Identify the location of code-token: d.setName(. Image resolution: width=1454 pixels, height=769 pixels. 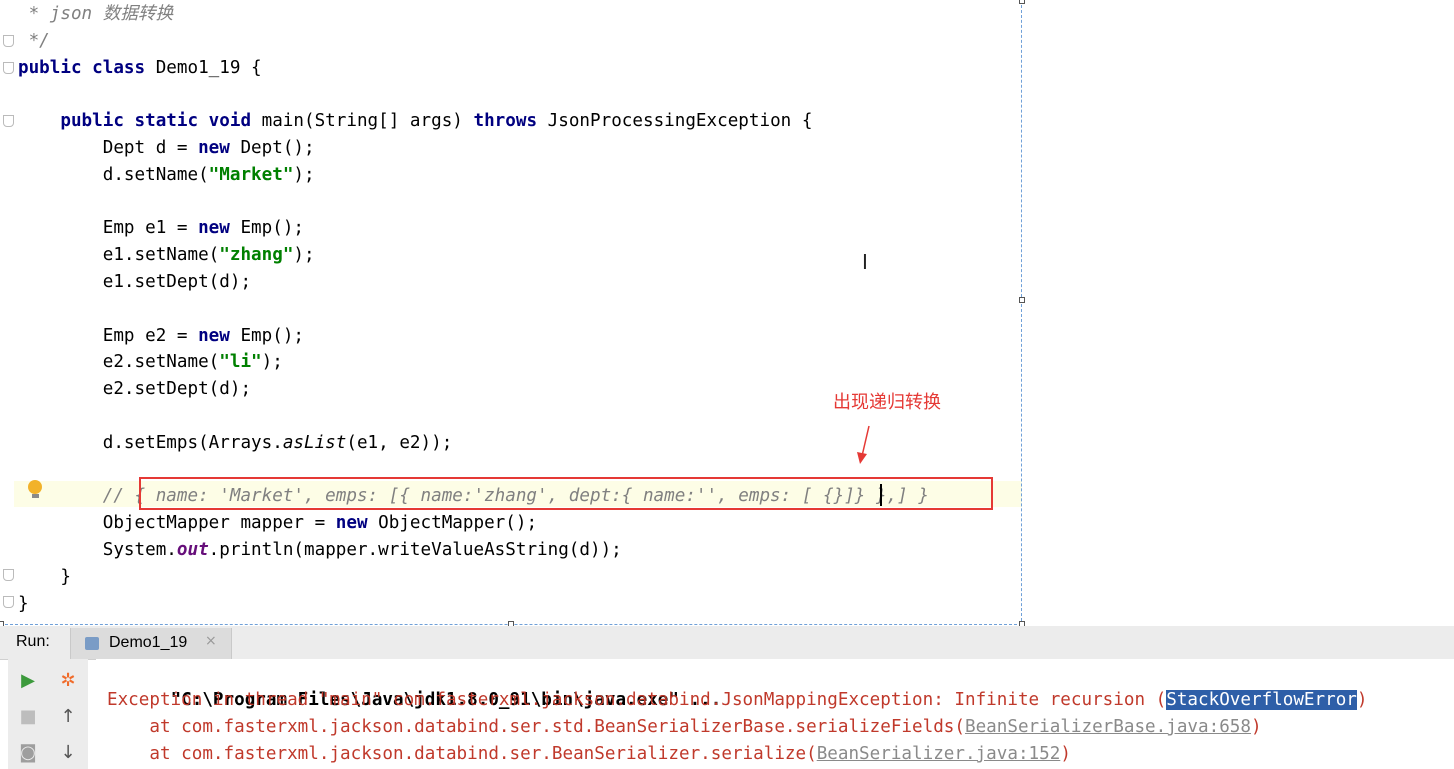
(113, 174).